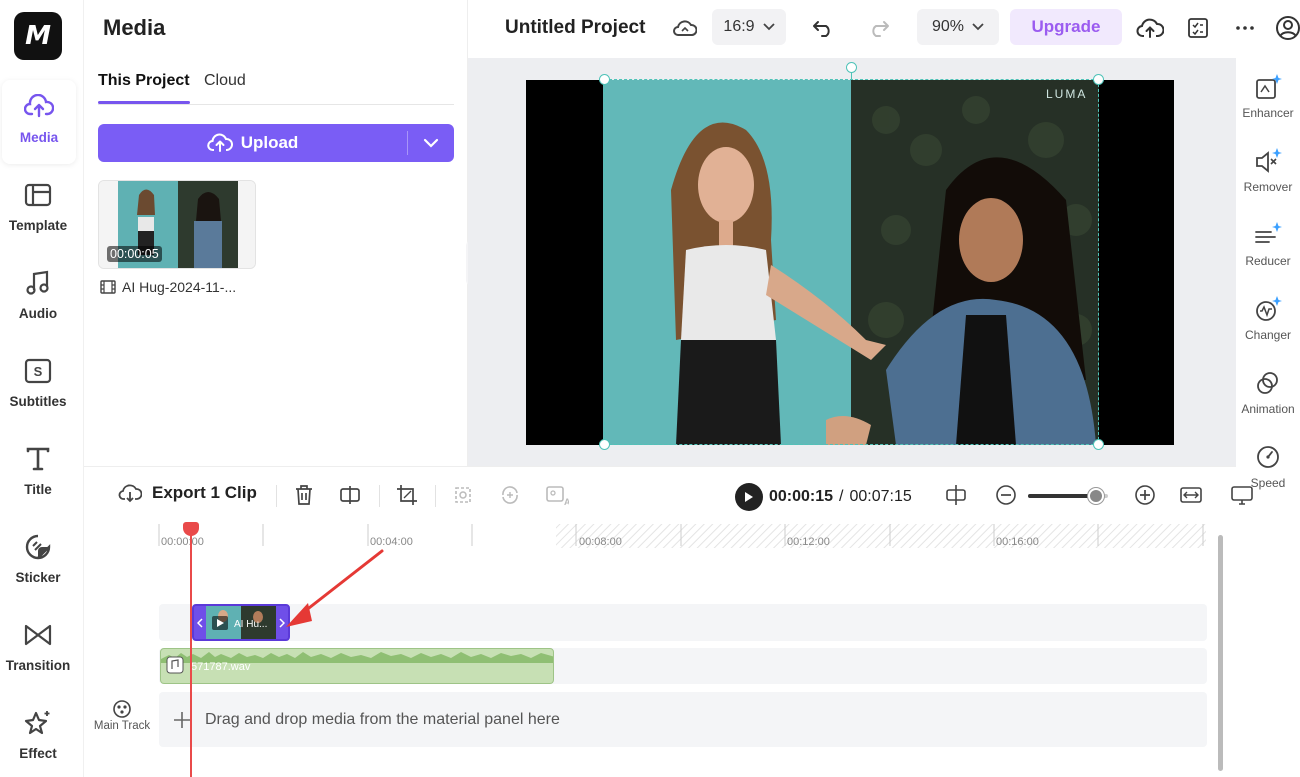 This screenshot has width=1300, height=777. I want to click on tool-label: Enhancer, so click(1268, 113).